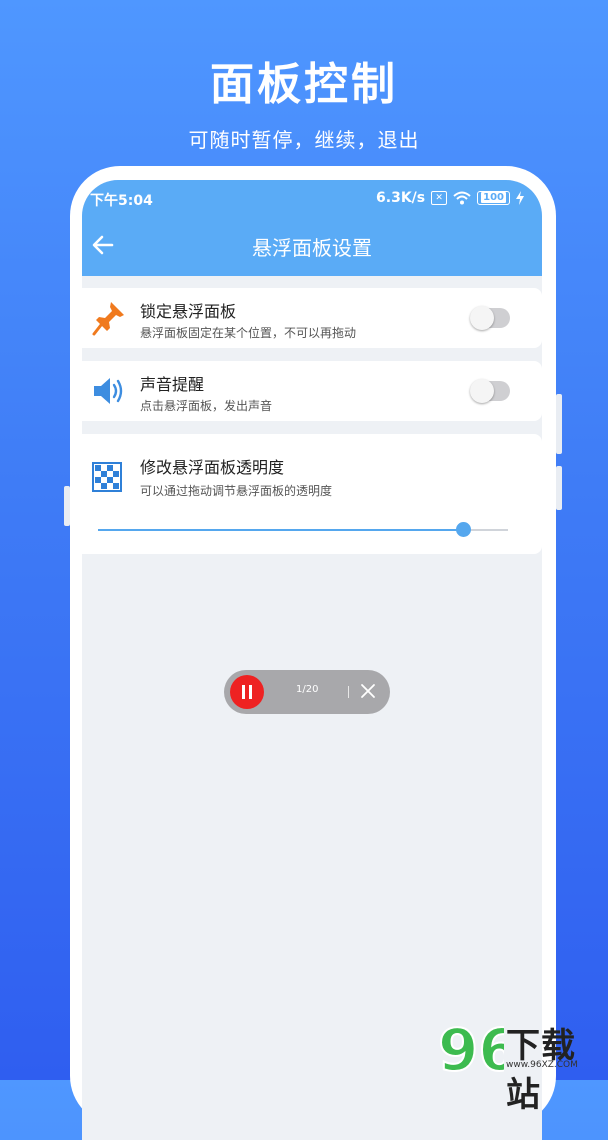 The width and height of the screenshot is (608, 1140). I want to click on setting-panel-opacity: 修改悬浮面板透明度 可以通过拖动调节悬浮面板的透明度, so click(312, 494).